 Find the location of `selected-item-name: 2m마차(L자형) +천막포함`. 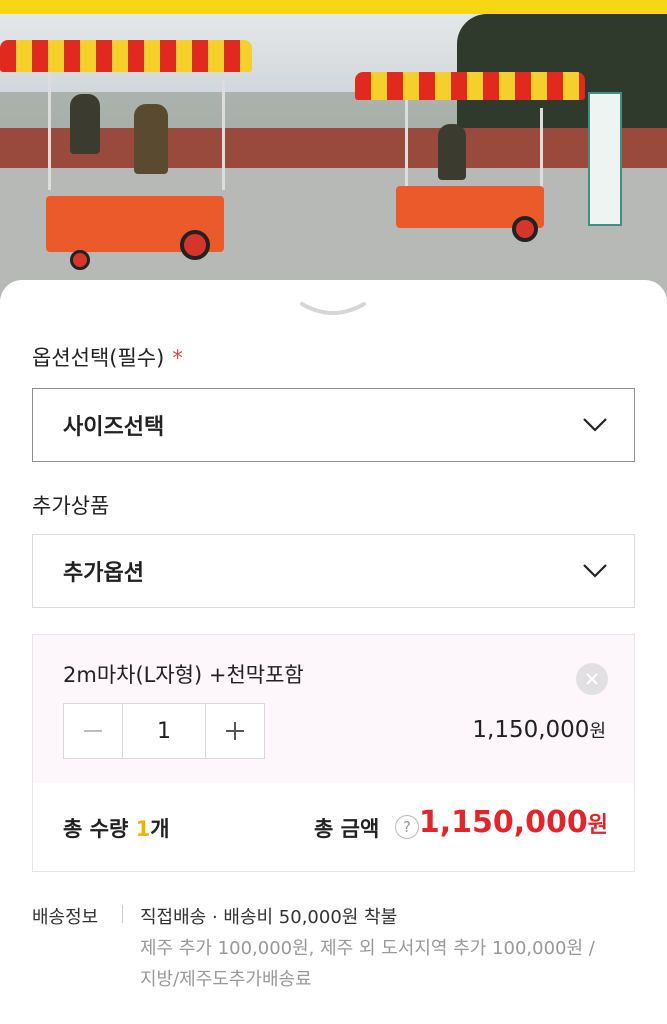

selected-item-name: 2m마차(L자형) +천막포함 is located at coordinates (183, 675).